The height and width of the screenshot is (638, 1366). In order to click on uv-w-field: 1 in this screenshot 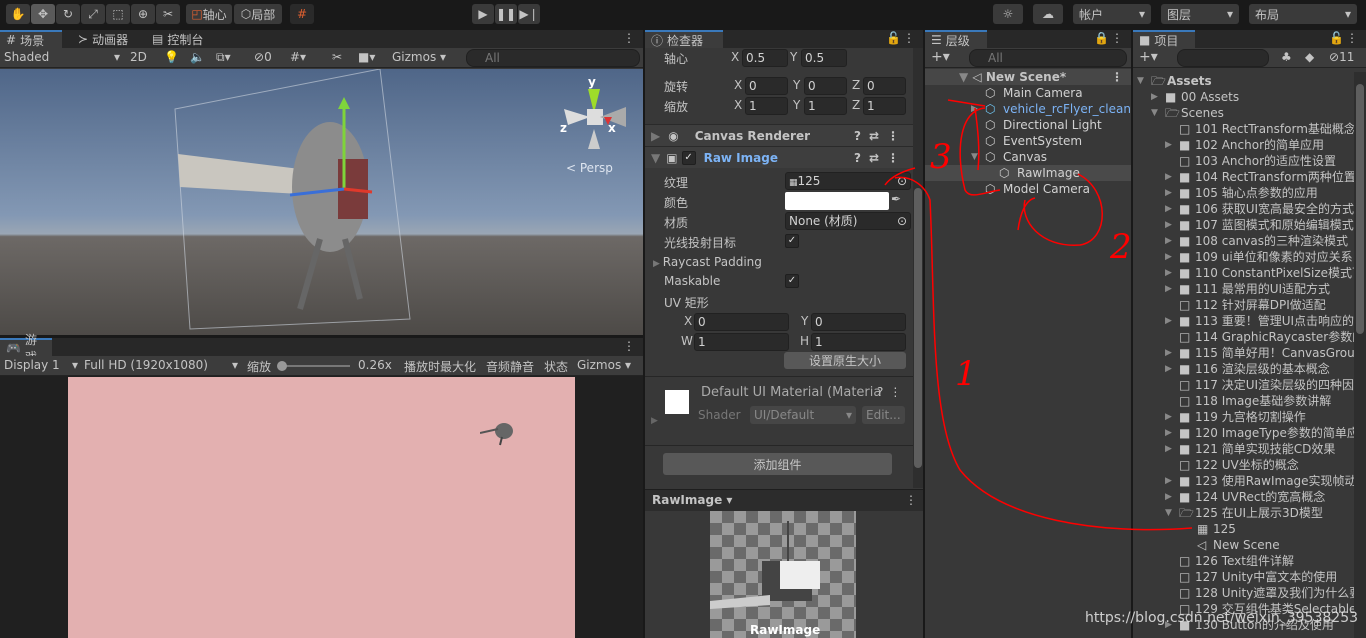, I will do `click(741, 342)`.